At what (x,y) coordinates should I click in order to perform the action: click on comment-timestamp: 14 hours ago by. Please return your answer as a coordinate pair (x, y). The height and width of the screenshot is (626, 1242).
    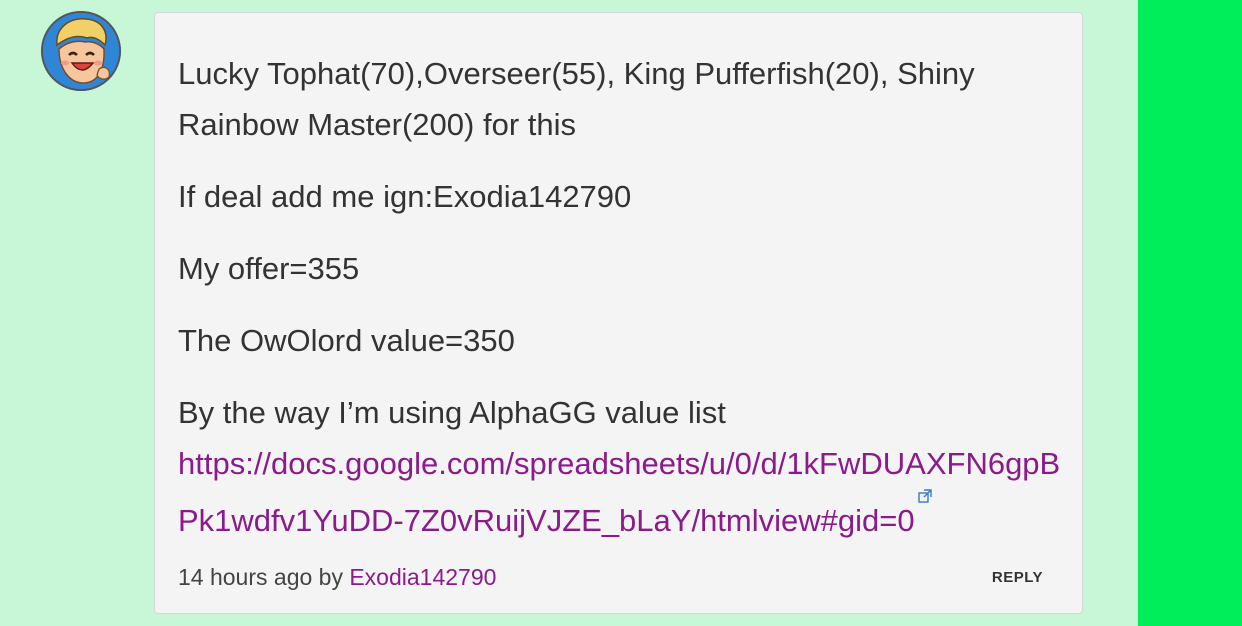
    Looking at the image, I should click on (264, 577).